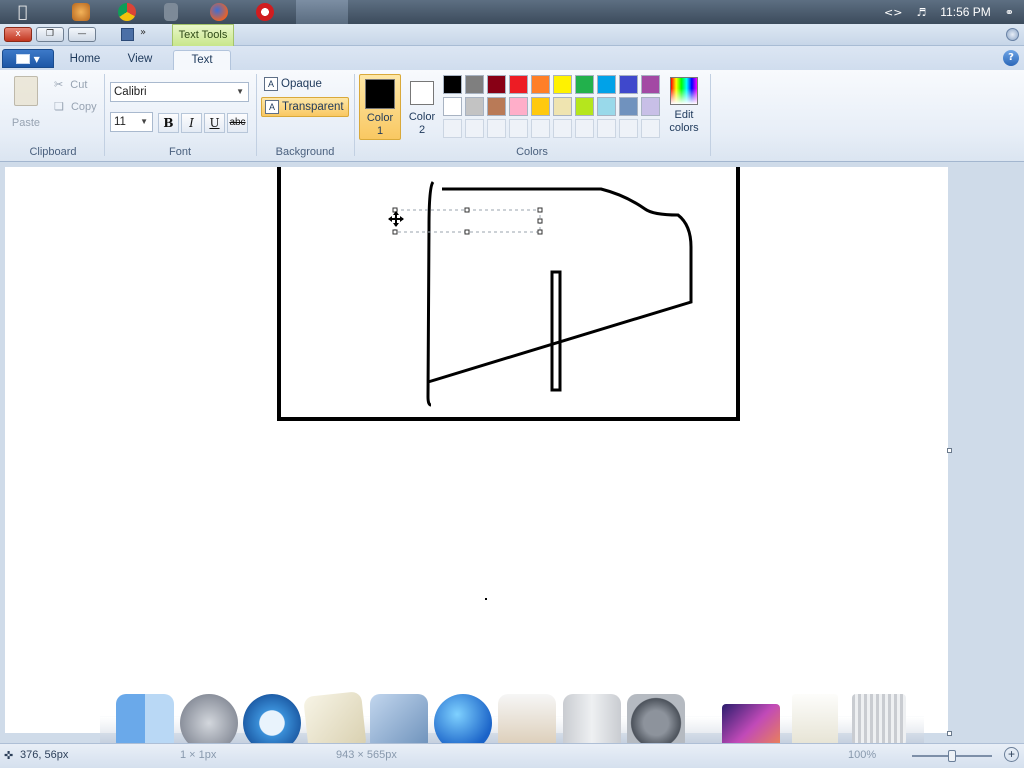 The height and width of the screenshot is (768, 1024). I want to click on cut-label: Cut, so click(79, 85).